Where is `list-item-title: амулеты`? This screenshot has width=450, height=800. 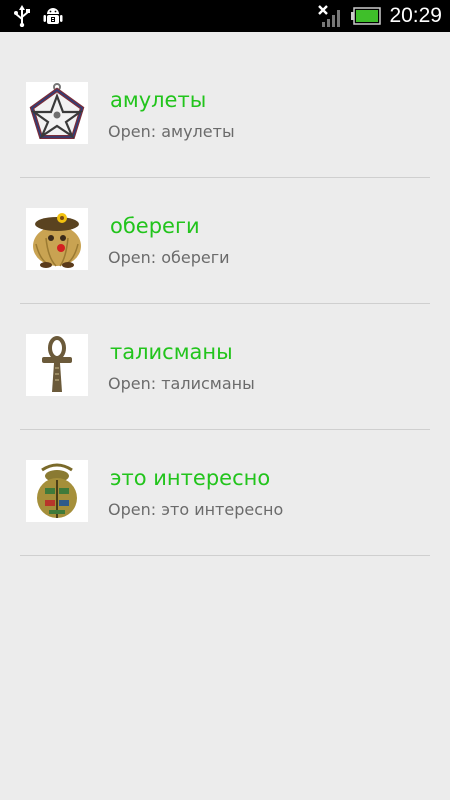 list-item-title: амулеты is located at coordinates (158, 100).